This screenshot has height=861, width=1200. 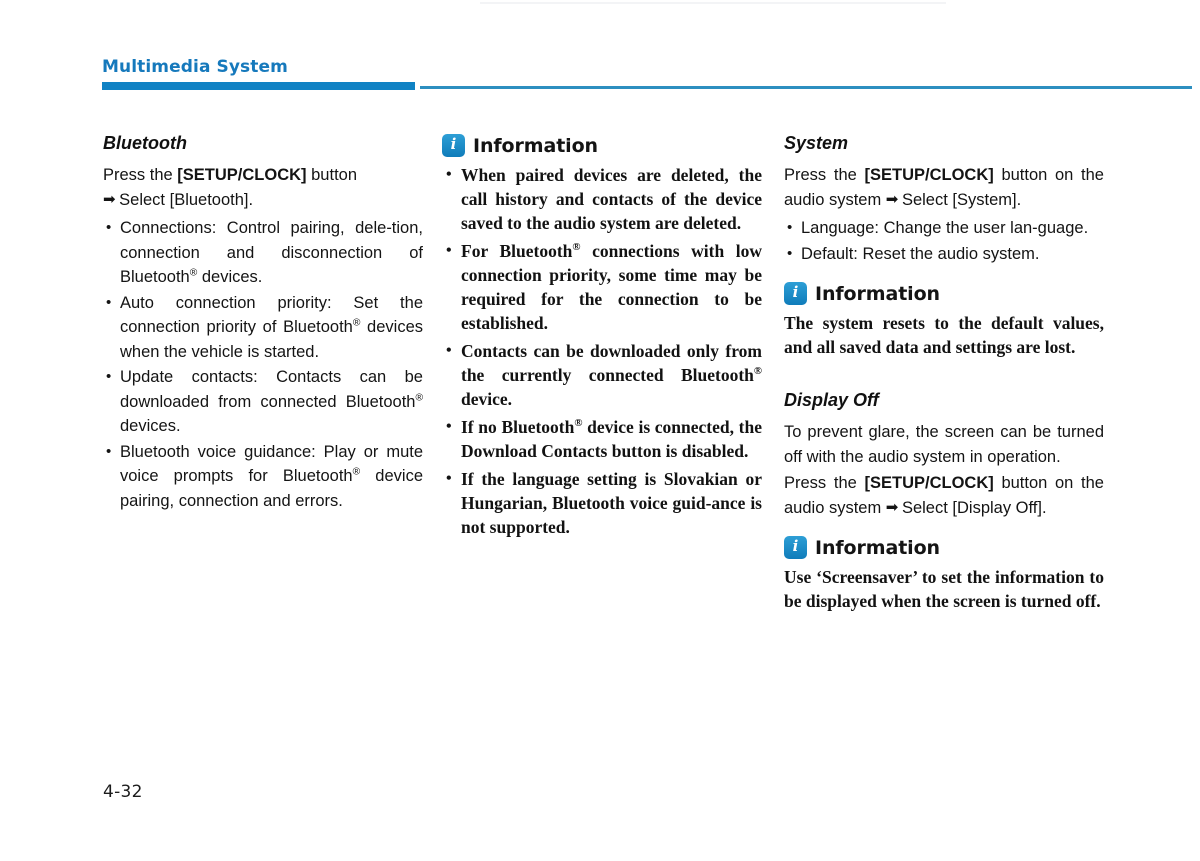 I want to click on section-title-system: System, so click(x=816, y=143).